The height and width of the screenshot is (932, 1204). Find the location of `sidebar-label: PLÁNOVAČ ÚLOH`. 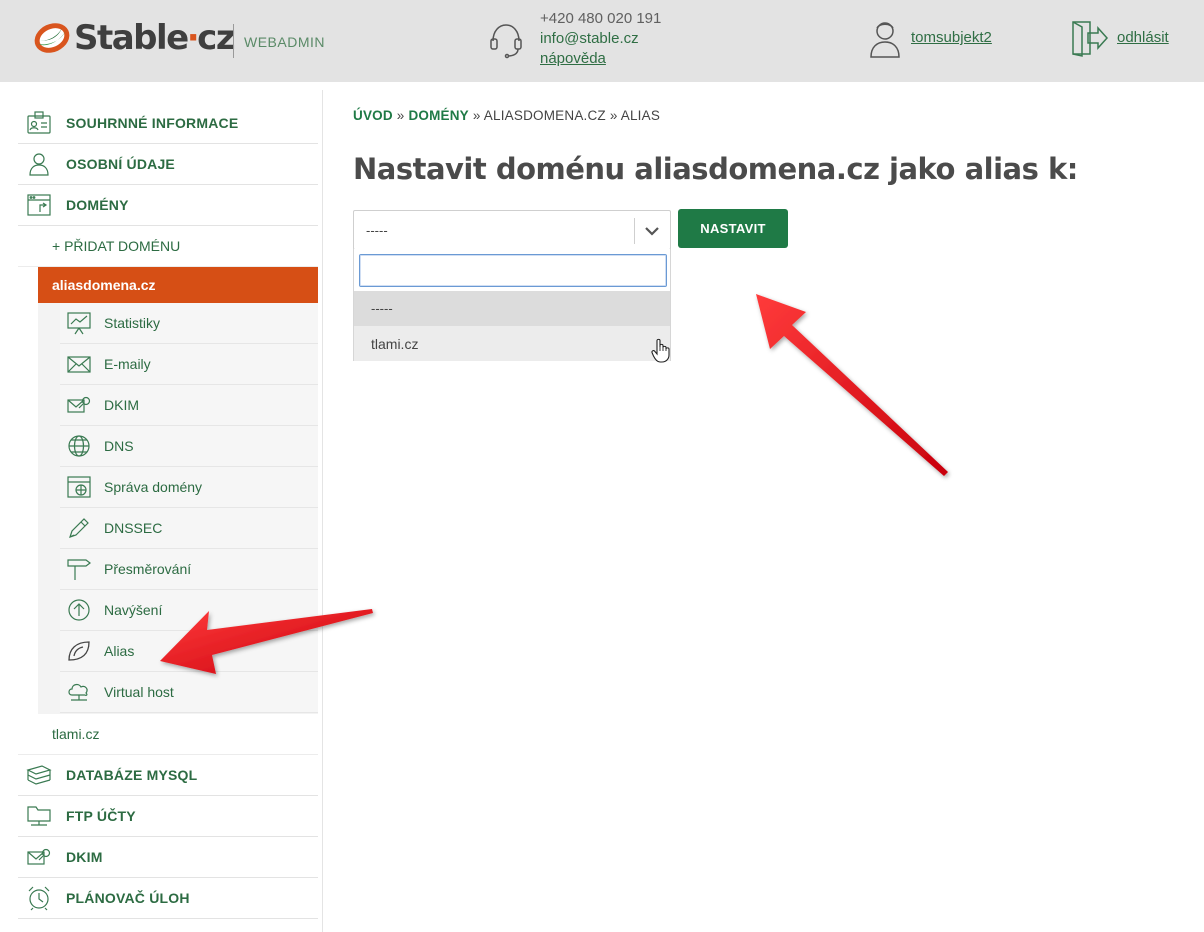

sidebar-label: PLÁNOVAČ ÚLOH is located at coordinates (128, 898).